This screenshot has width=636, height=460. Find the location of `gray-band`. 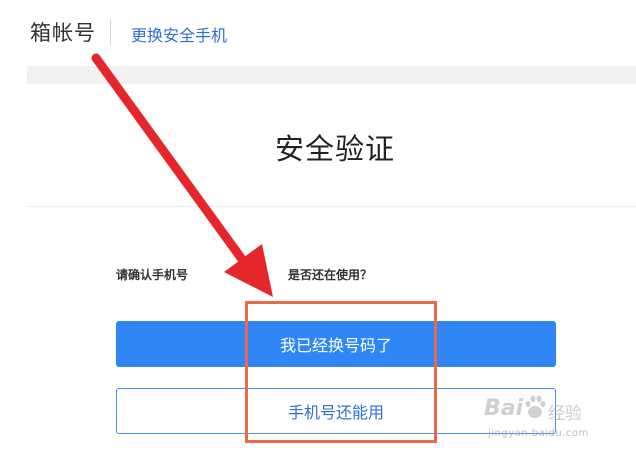

gray-band is located at coordinates (331, 75).